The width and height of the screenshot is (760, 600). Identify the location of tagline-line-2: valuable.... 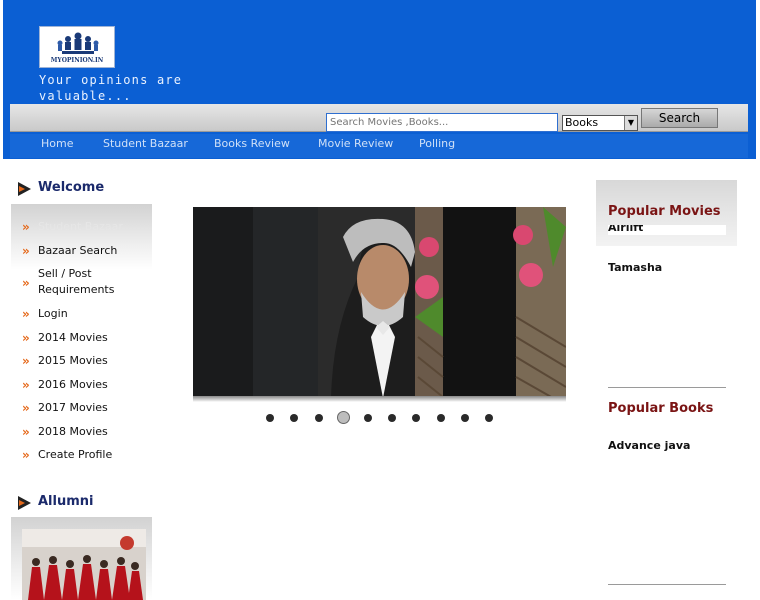
(85, 96).